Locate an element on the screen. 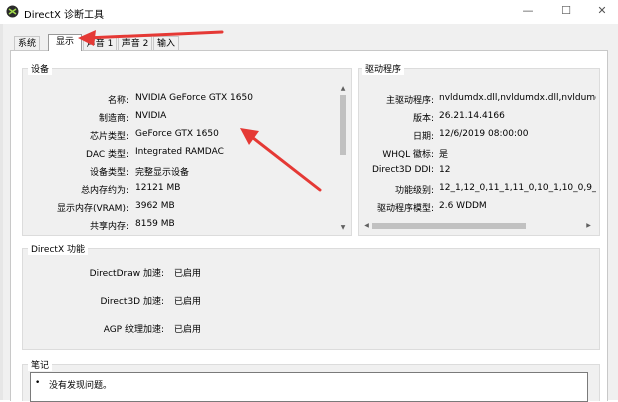  annotation-arrow-tab-head is located at coordinates (87, 38).